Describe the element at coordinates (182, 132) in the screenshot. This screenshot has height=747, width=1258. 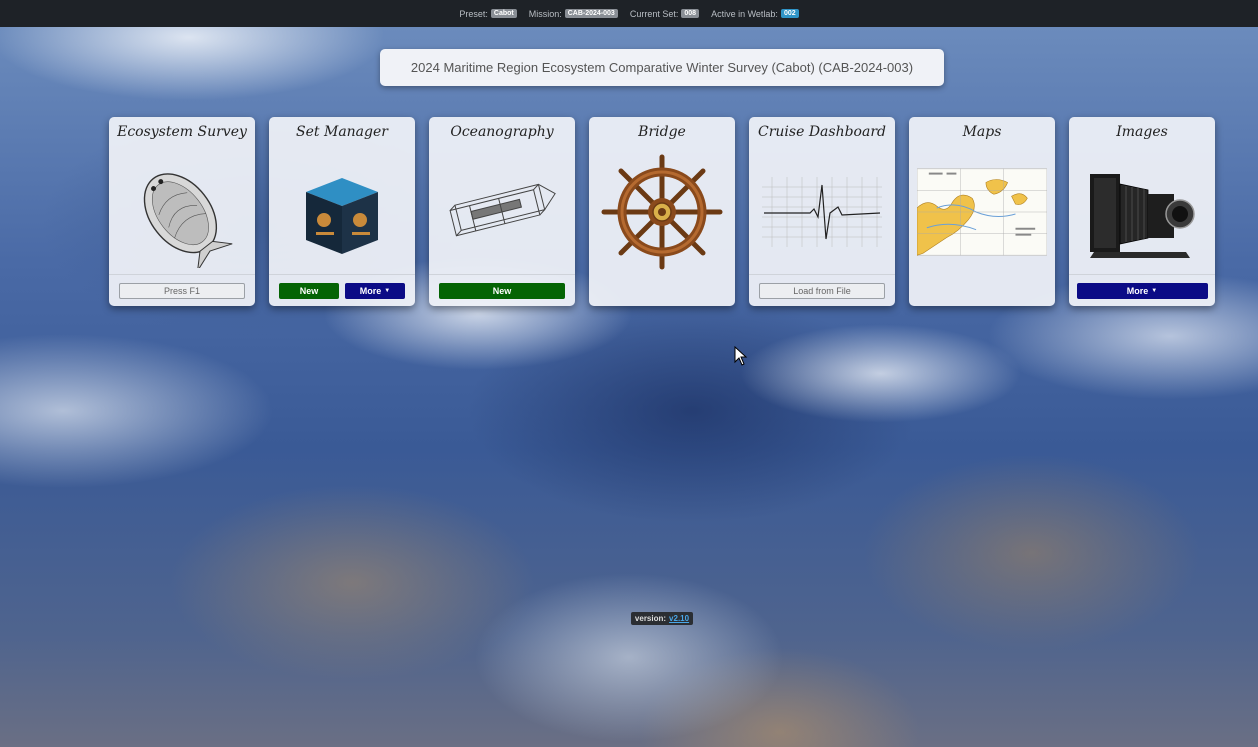
I see `card-title: Ecosystem Survey` at that location.